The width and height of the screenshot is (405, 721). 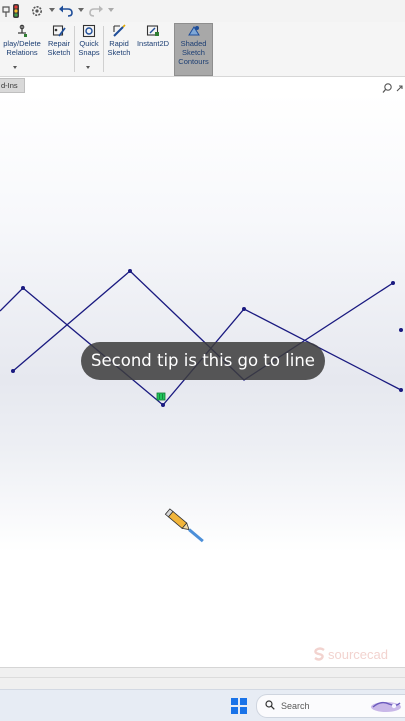 I want to click on video-caption: Second tip is this go to line, so click(x=203, y=361).